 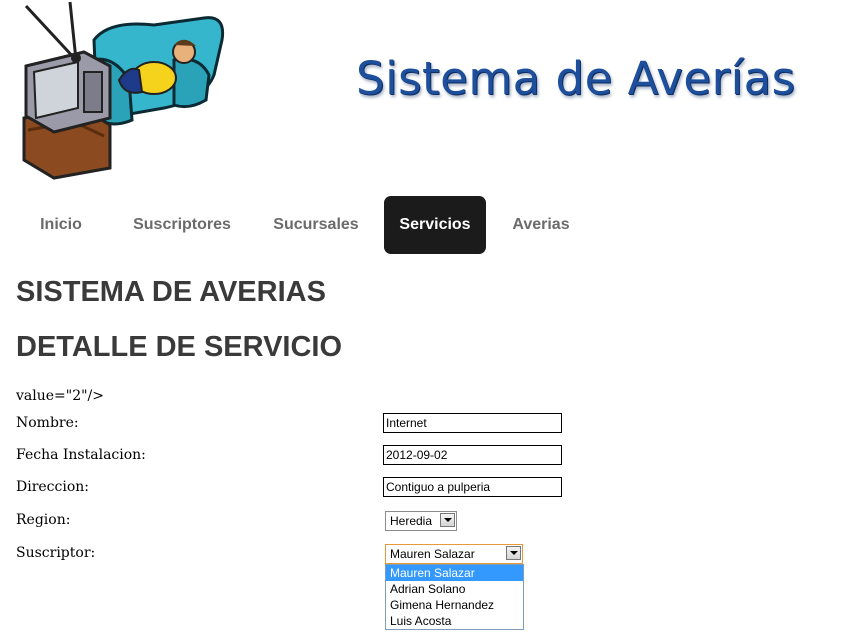 What do you see at coordinates (576, 78) in the screenshot?
I see `site-title: Sistema de Averías` at bounding box center [576, 78].